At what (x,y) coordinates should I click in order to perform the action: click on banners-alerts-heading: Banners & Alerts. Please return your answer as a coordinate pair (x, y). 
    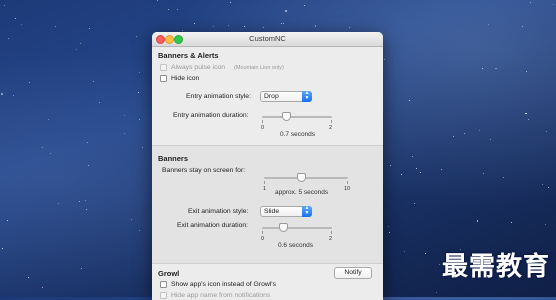
    Looking at the image, I should click on (188, 55).